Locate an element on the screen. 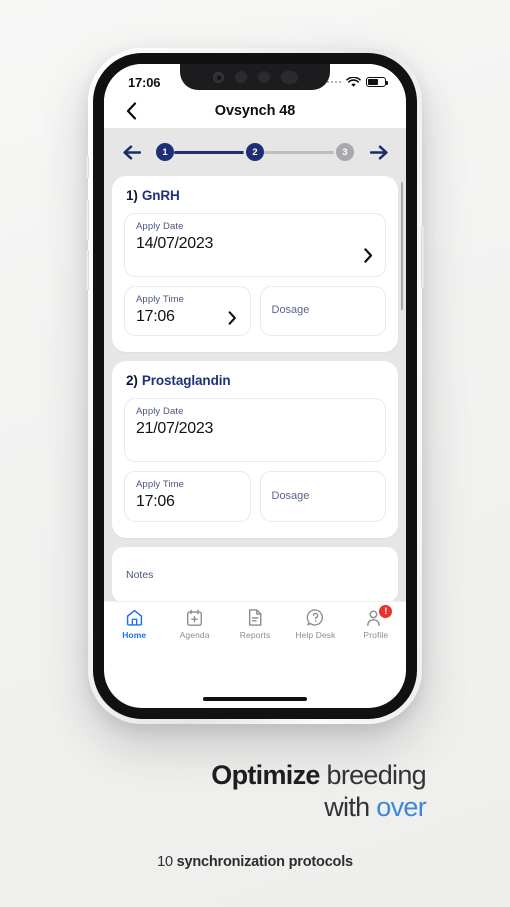 This screenshot has width=510, height=907. tab-agenda: Agenda is located at coordinates (194, 624).